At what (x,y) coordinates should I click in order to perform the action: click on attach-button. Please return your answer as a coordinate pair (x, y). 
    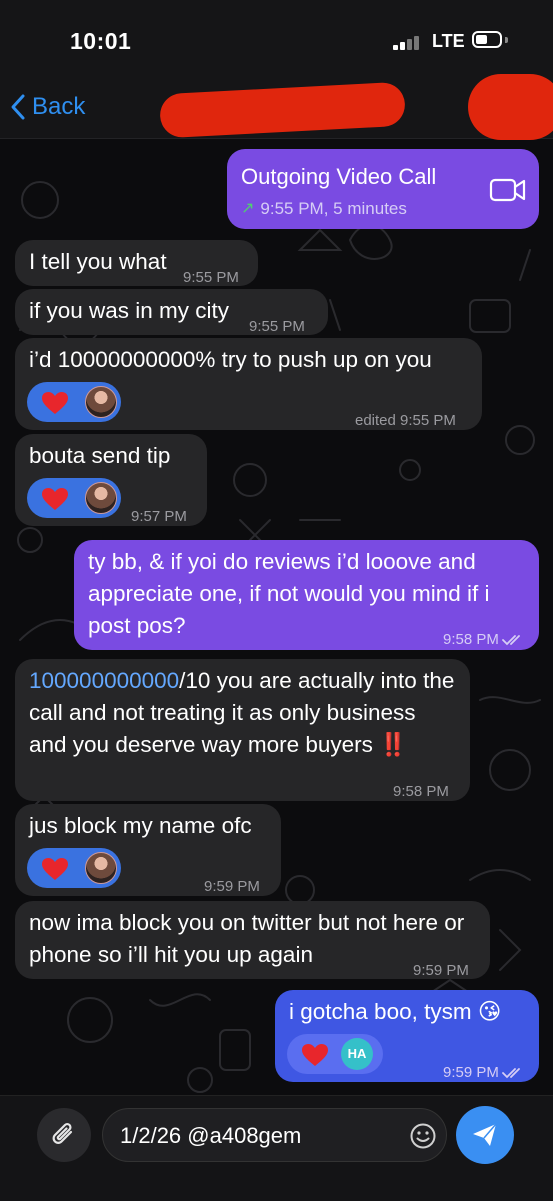
    Looking at the image, I should click on (64, 1135).